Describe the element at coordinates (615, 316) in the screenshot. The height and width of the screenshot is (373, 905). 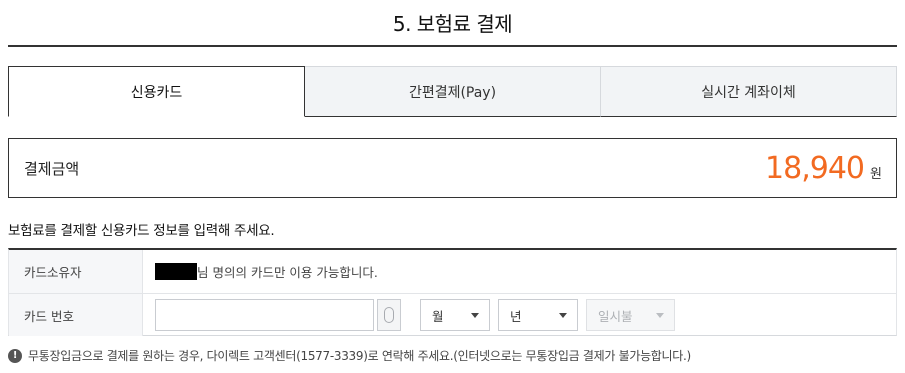
I see `installment-value: 일시불` at that location.